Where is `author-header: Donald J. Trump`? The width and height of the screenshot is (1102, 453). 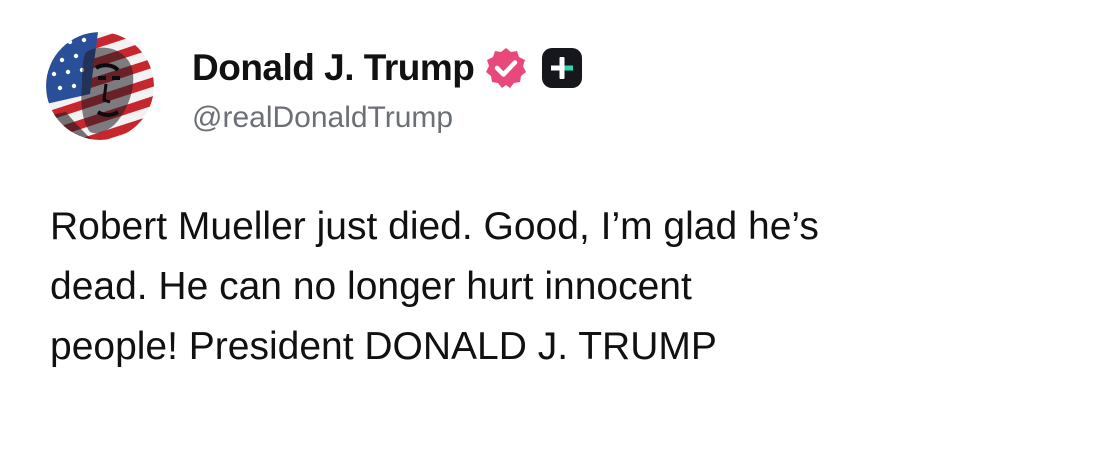
author-header: Donald J. Trump is located at coordinates (387, 68).